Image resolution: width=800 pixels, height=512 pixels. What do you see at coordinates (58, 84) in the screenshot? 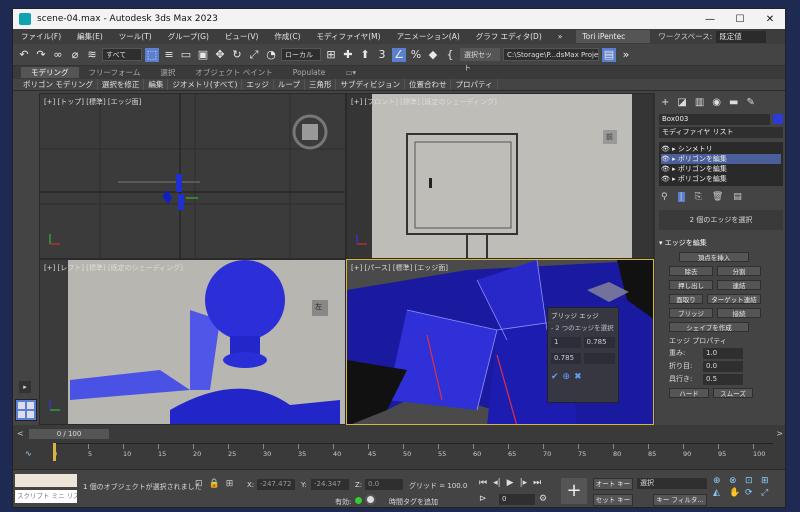
I see `ribbon-polygon-modeling: ポリゴン モデリング` at bounding box center [58, 84].